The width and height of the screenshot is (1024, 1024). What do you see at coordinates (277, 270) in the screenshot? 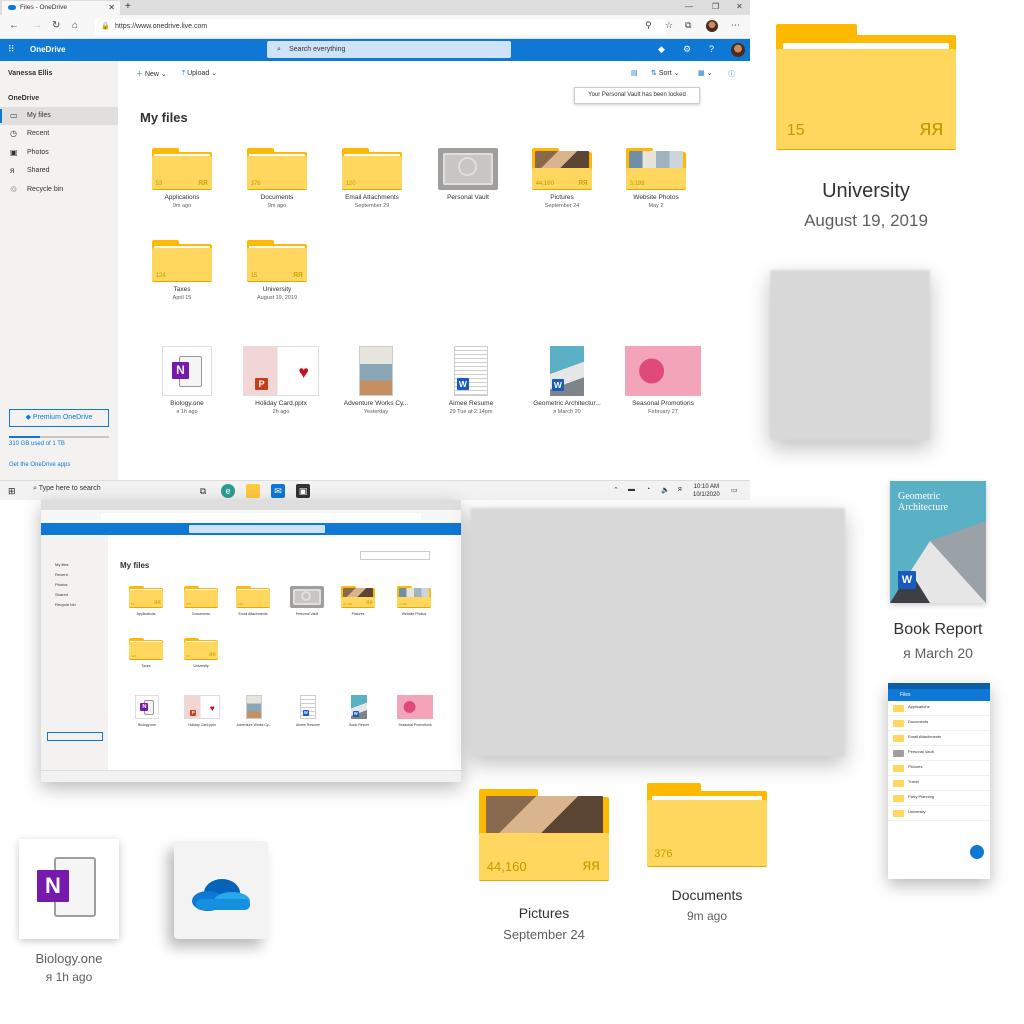
I see `folder-tile: 15 ᴙᴙ University August 19, 2019` at bounding box center [277, 270].